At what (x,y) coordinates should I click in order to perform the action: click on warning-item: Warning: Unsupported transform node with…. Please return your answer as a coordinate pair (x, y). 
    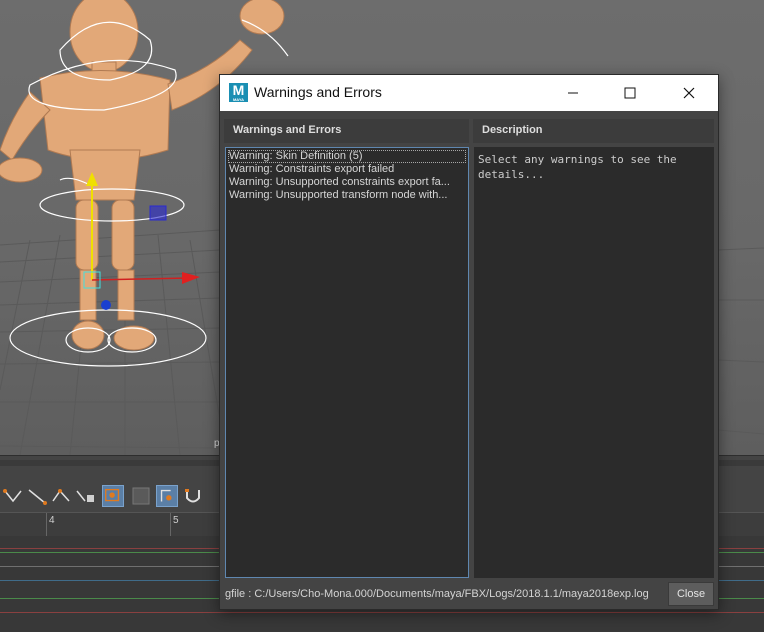
    Looking at the image, I should click on (347, 195).